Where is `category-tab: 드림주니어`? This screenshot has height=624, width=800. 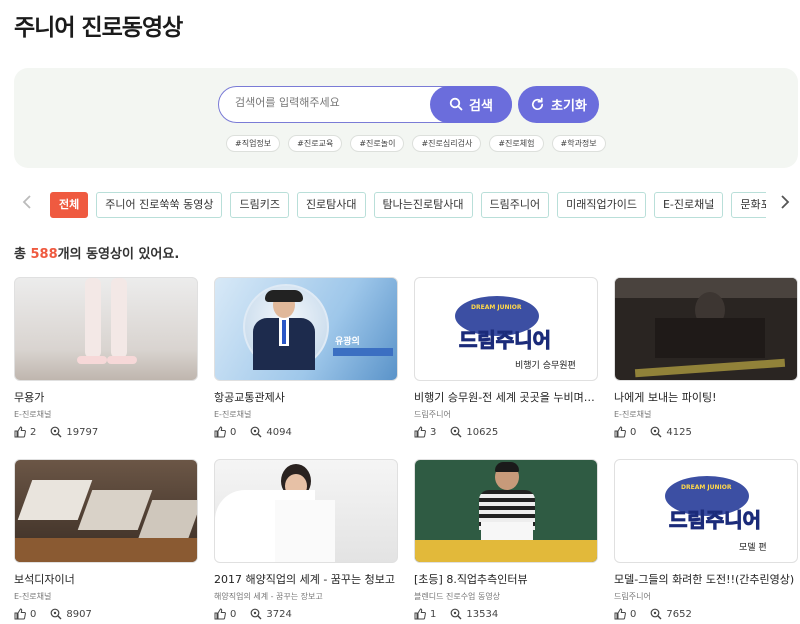 category-tab: 드림주니어 is located at coordinates (515, 205).